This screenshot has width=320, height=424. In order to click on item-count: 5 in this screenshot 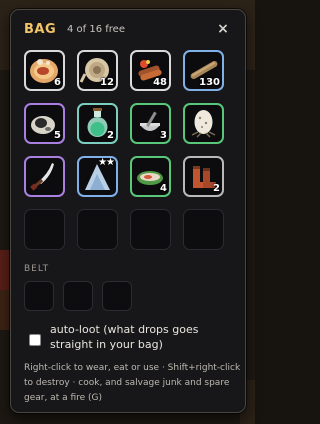, I will do `click(57, 135)`.